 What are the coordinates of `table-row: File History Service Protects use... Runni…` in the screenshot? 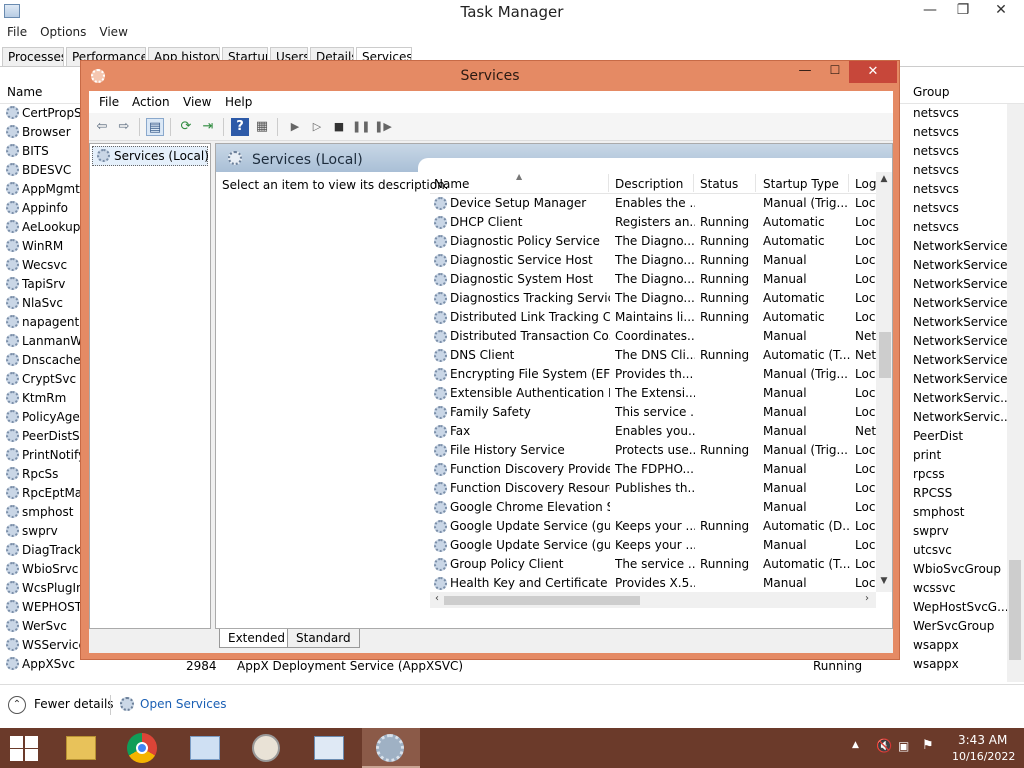 It's located at (653, 450).